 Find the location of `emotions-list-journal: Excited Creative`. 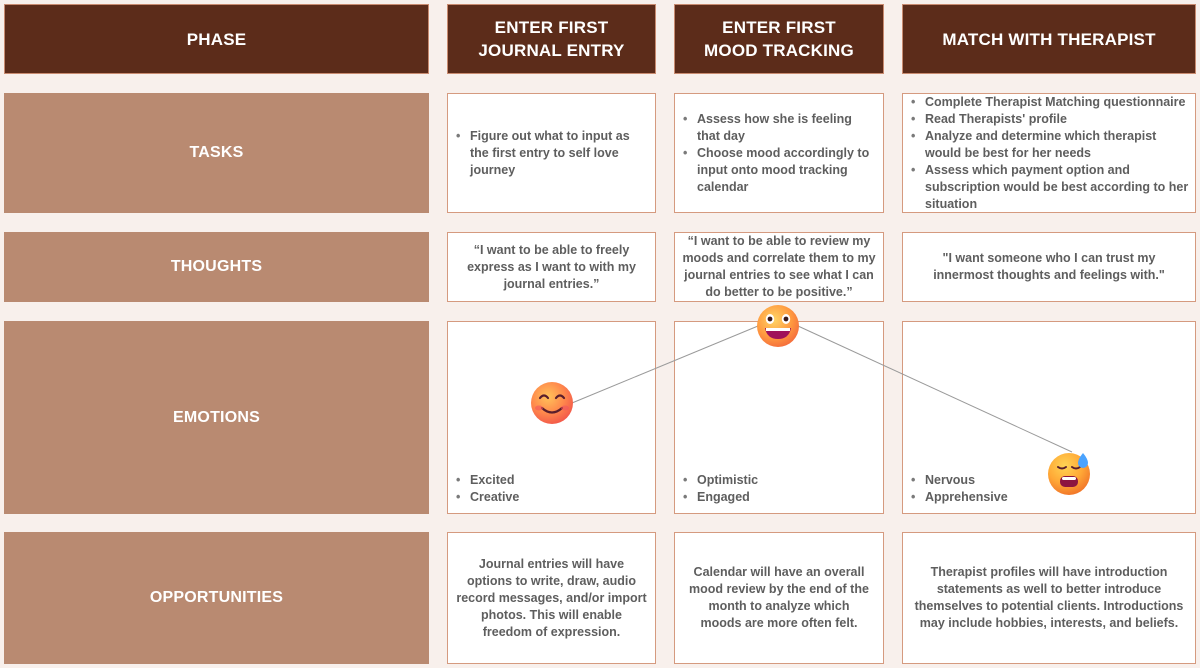

emotions-list-journal: Excited Creative is located at coordinates (486, 489).